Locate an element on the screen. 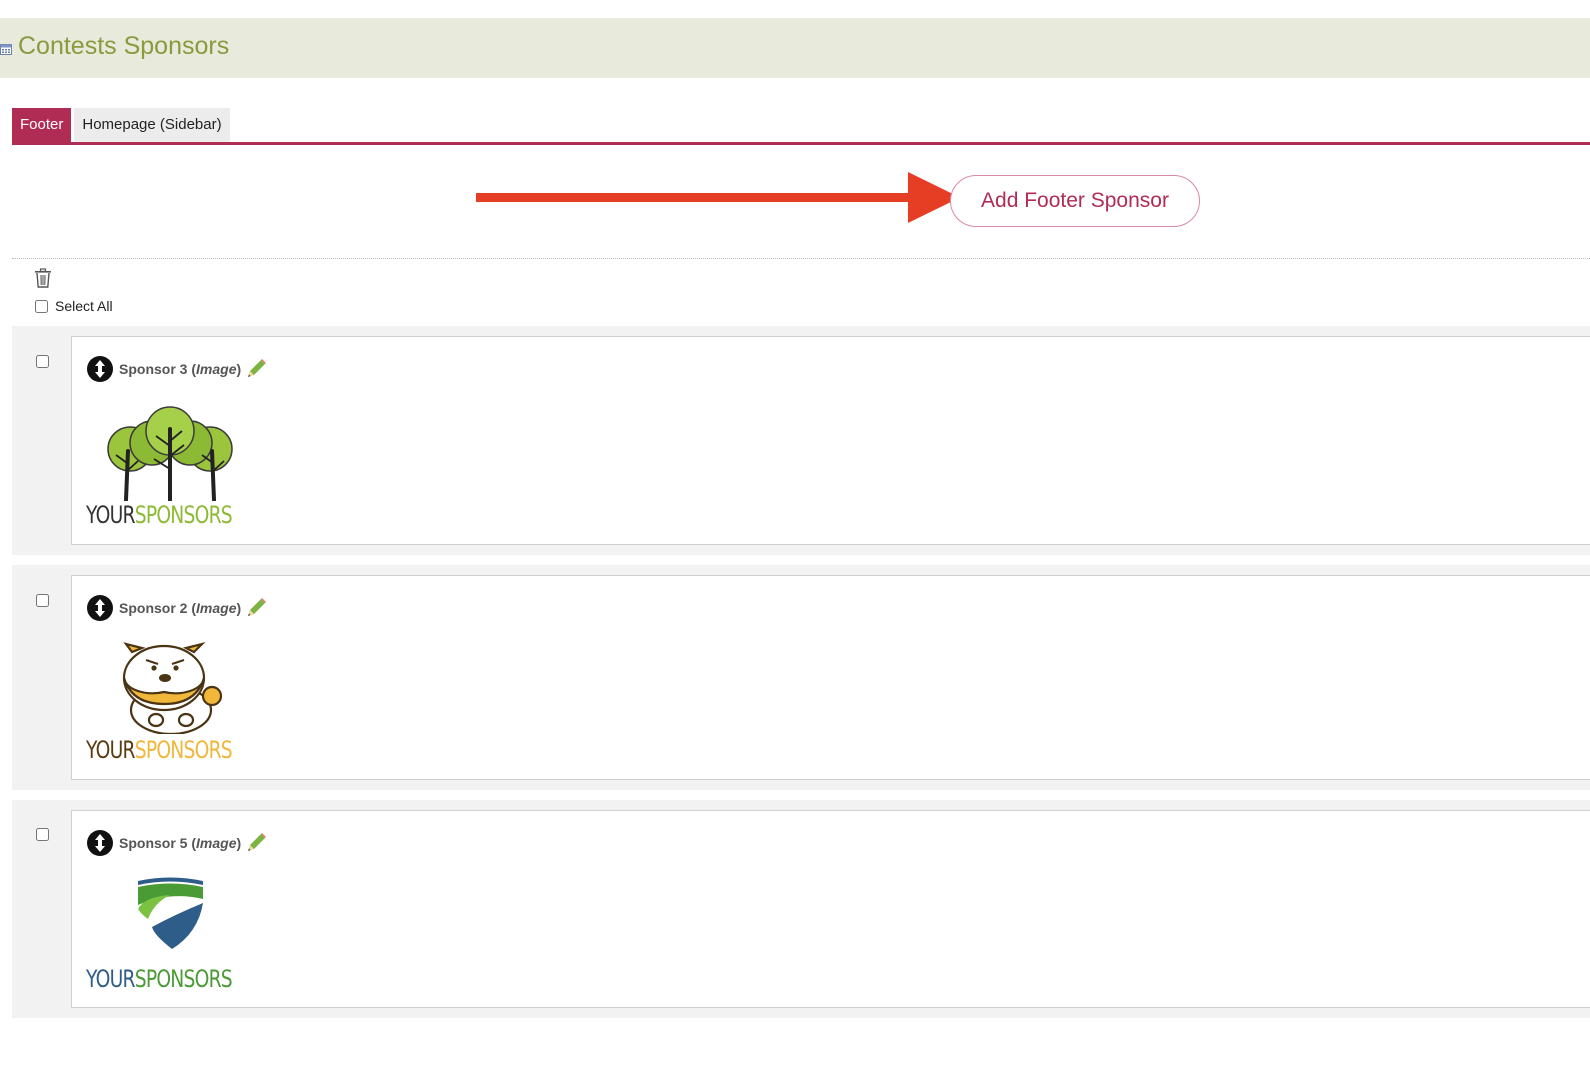 This screenshot has height=1078, width=1590. tab-footer: Footer is located at coordinates (42, 125).